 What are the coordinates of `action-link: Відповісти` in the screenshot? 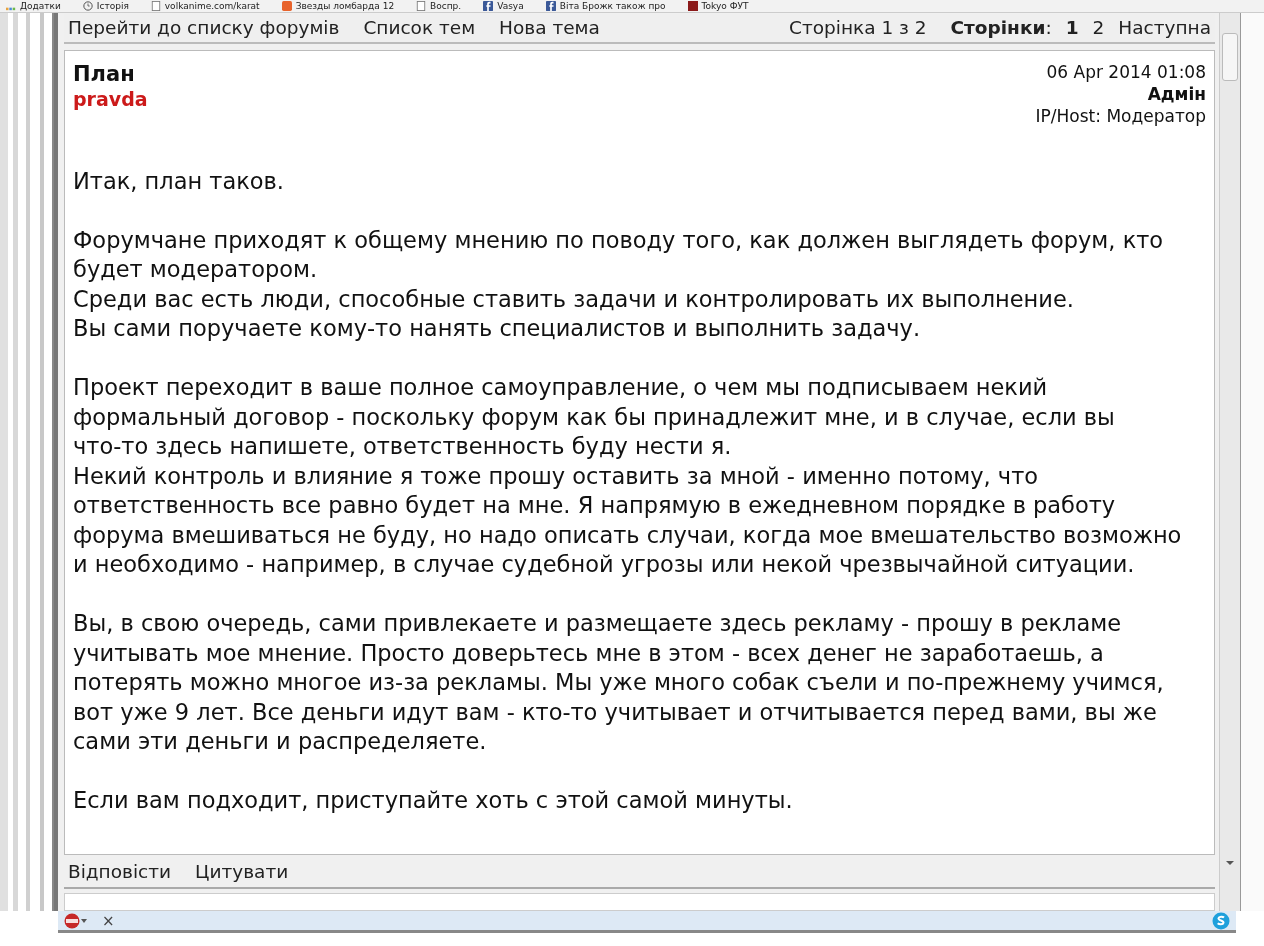 It's located at (120, 871).